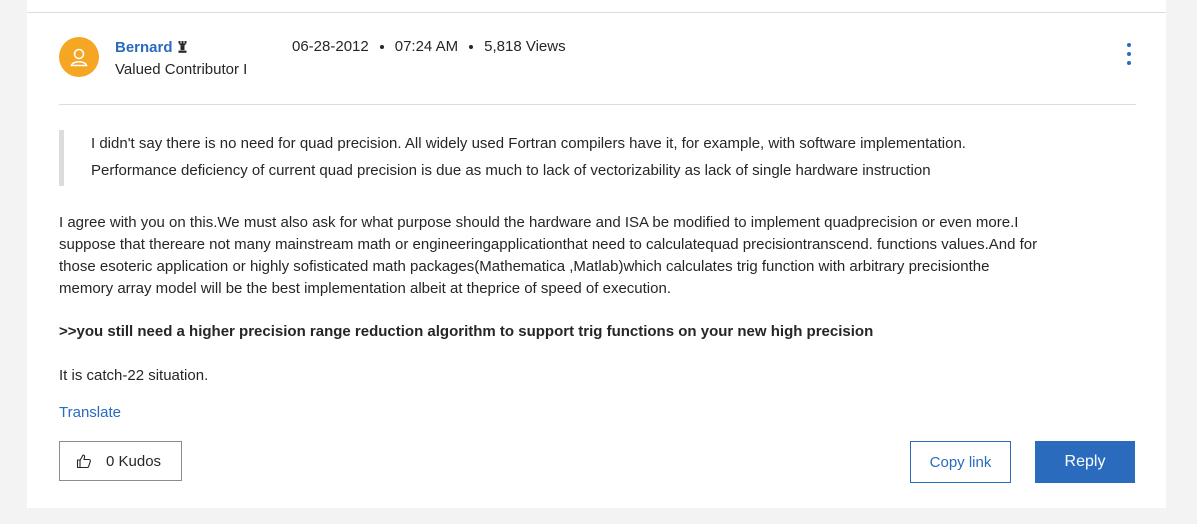 The height and width of the screenshot is (524, 1197). I want to click on kudos-count: 0 Kudos, so click(134, 461).